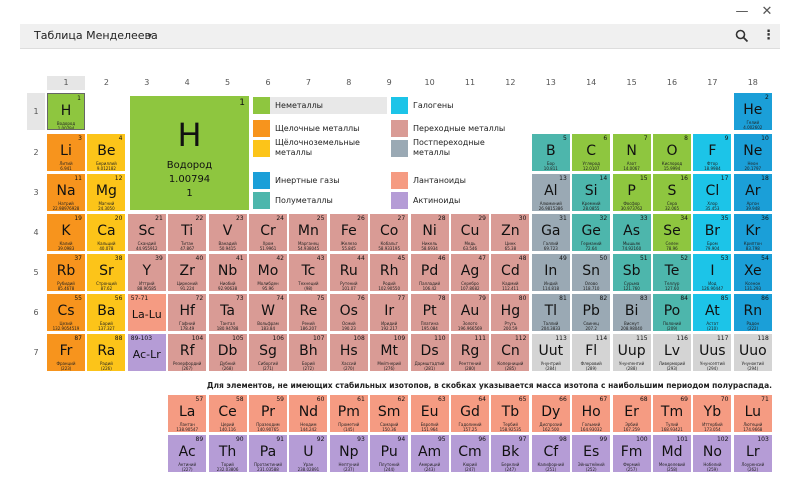 This screenshot has height=500, width=800. I want to click on element-cell-Zr: 40 Zr Цирконий 91.224, so click(187, 272).